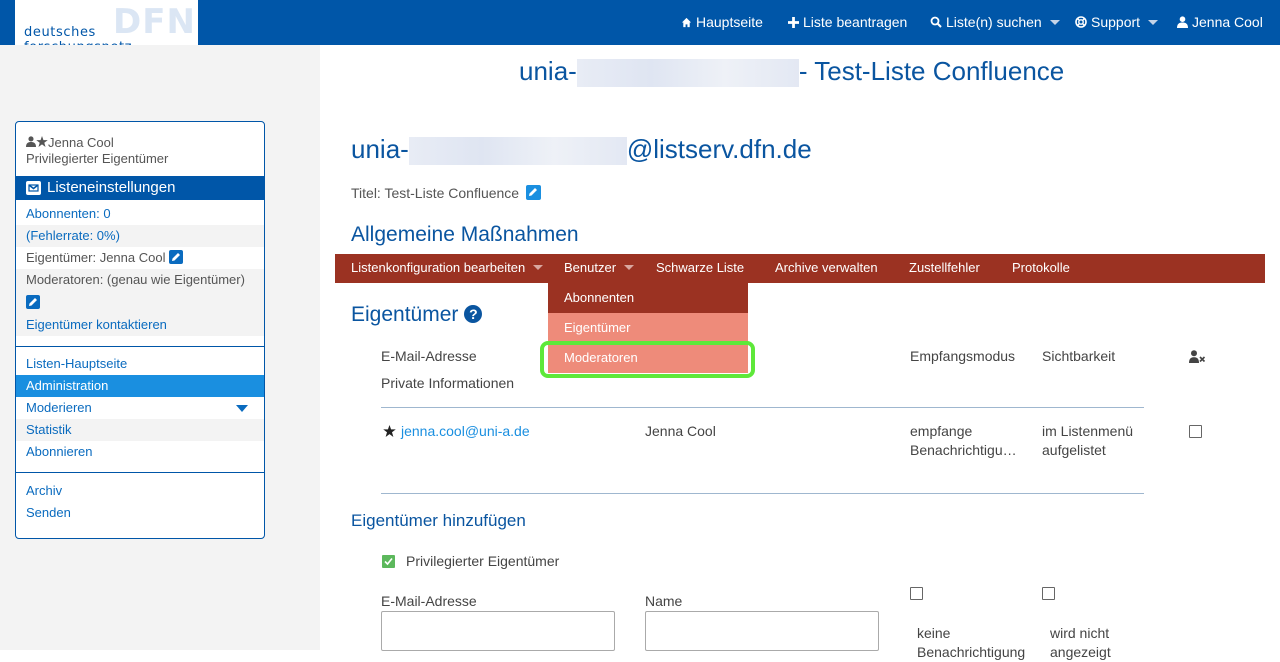  I want to click on menu-logs-label: Protokolle, so click(1041, 267).